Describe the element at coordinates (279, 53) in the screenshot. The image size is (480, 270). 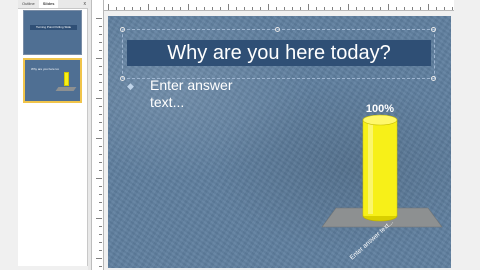
I see `slide-title: Why are you here today?` at that location.